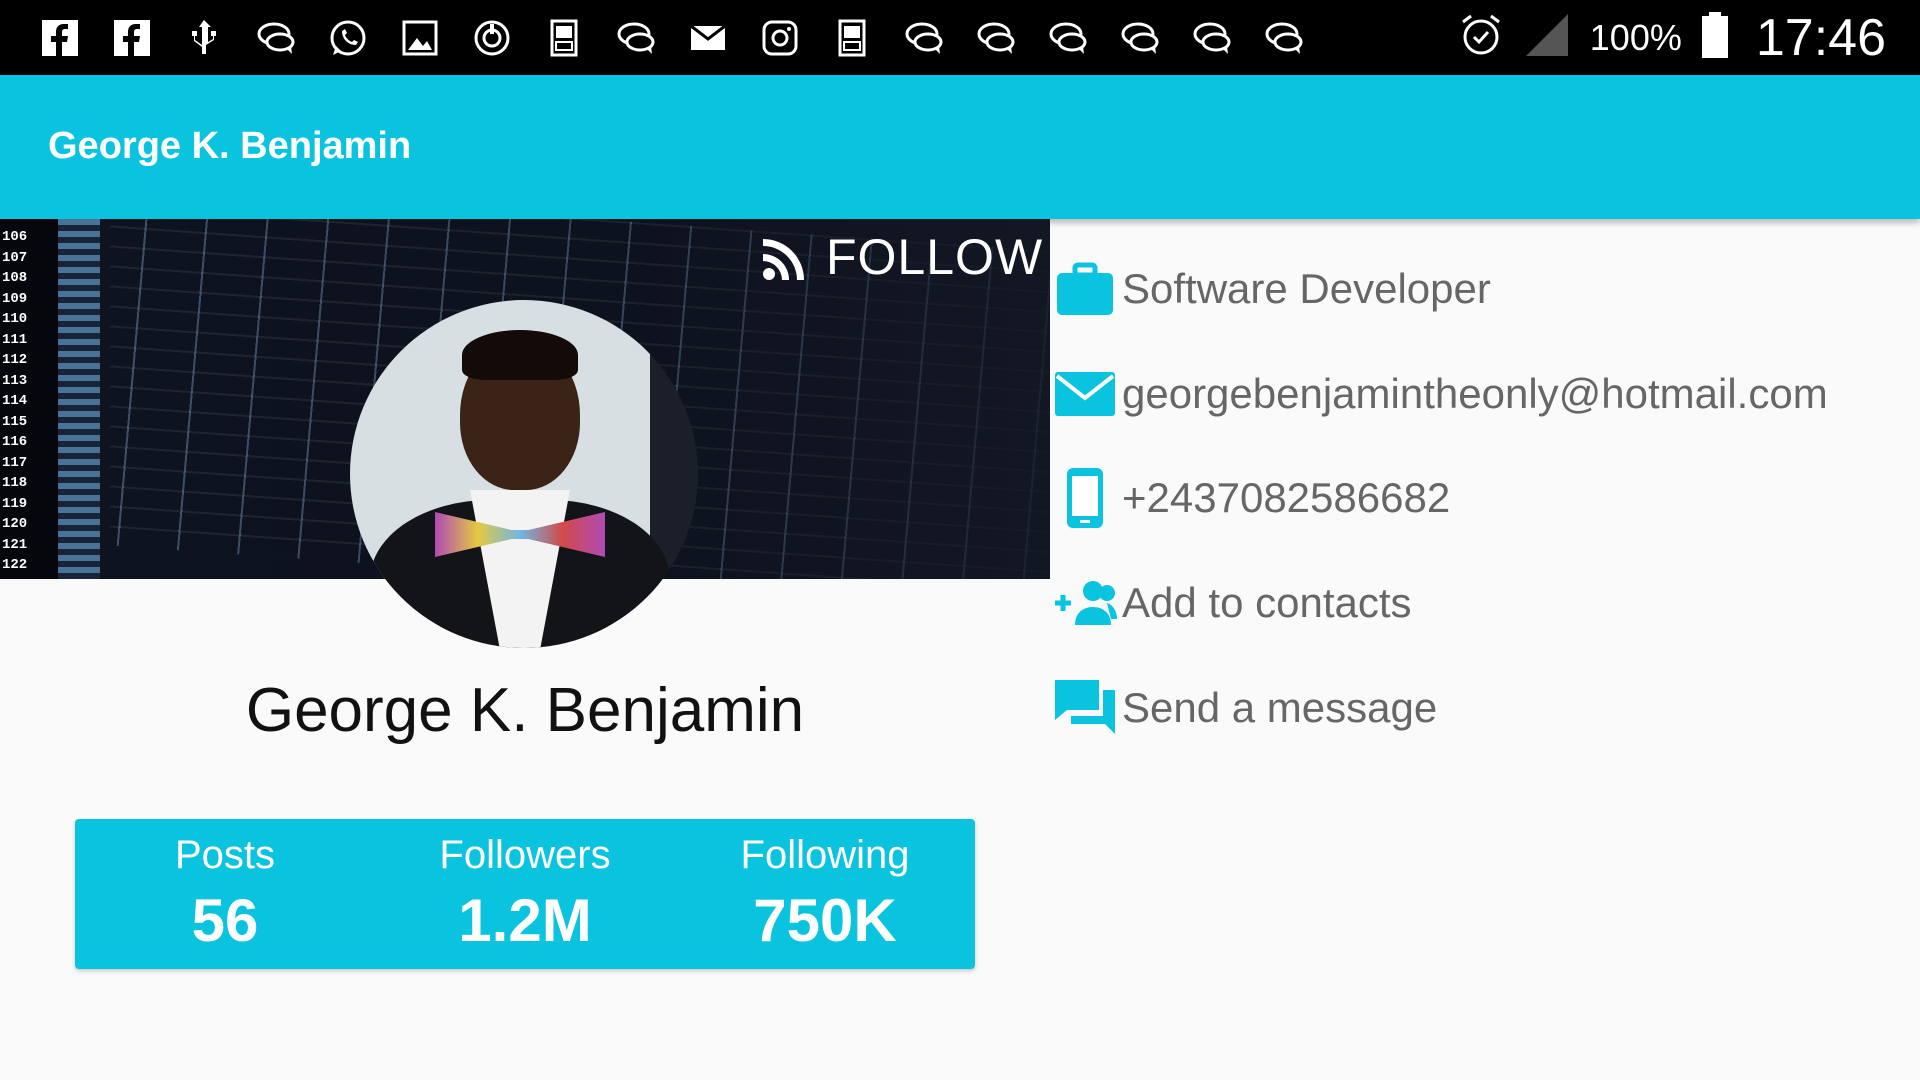  I want to click on signal-icon, so click(1547, 37).